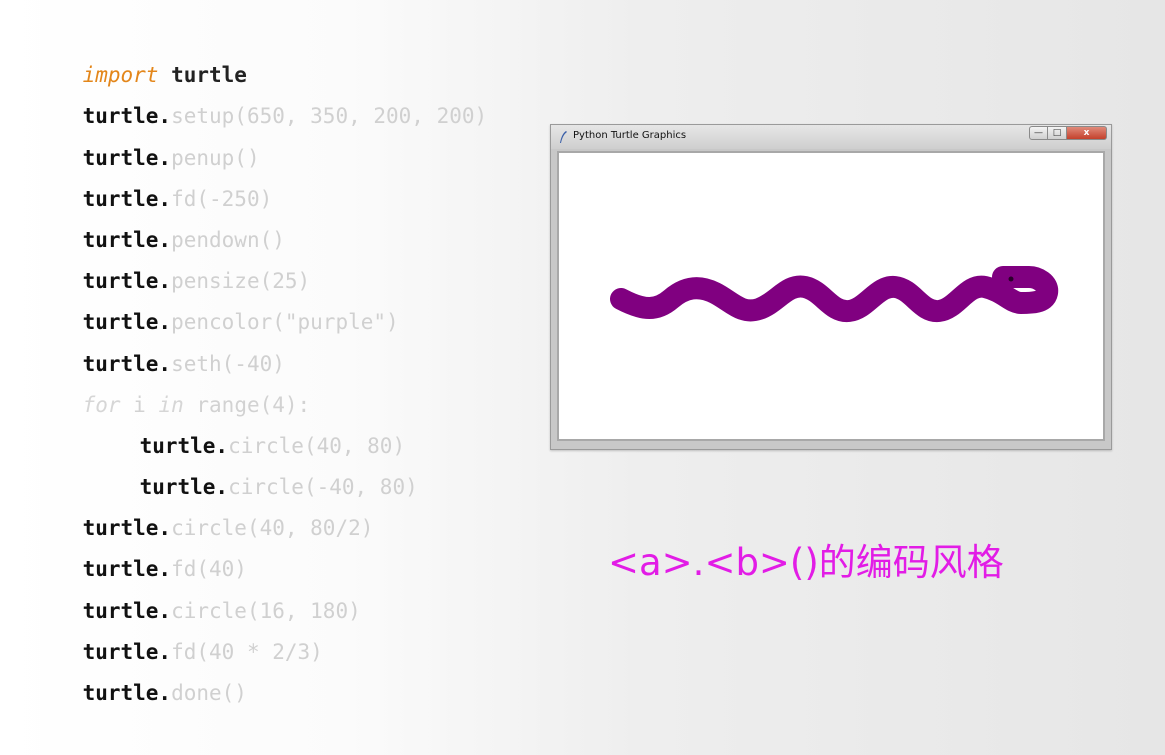  I want to click on code-call: circle(40, 80), so click(317, 445).